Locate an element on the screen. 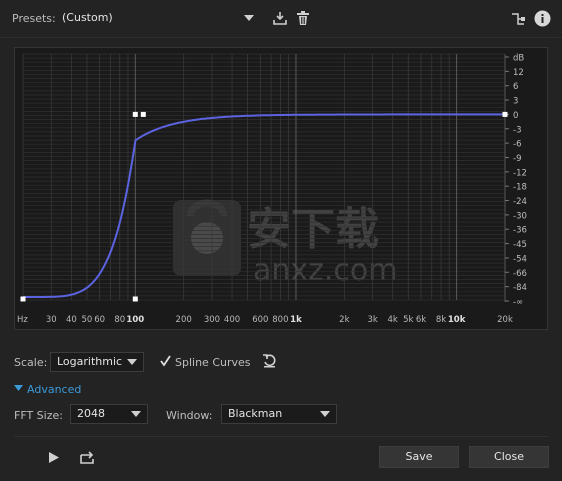  watermark-shape is located at coordinates (207, 238).